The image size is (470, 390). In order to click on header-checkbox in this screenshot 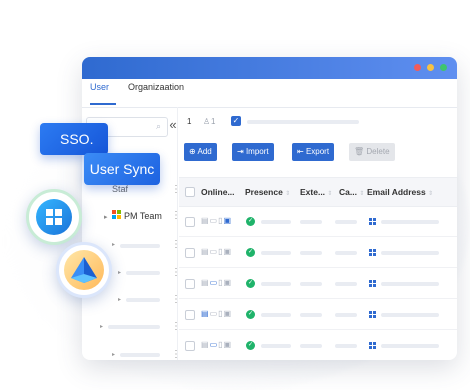, I will do `click(190, 192)`.